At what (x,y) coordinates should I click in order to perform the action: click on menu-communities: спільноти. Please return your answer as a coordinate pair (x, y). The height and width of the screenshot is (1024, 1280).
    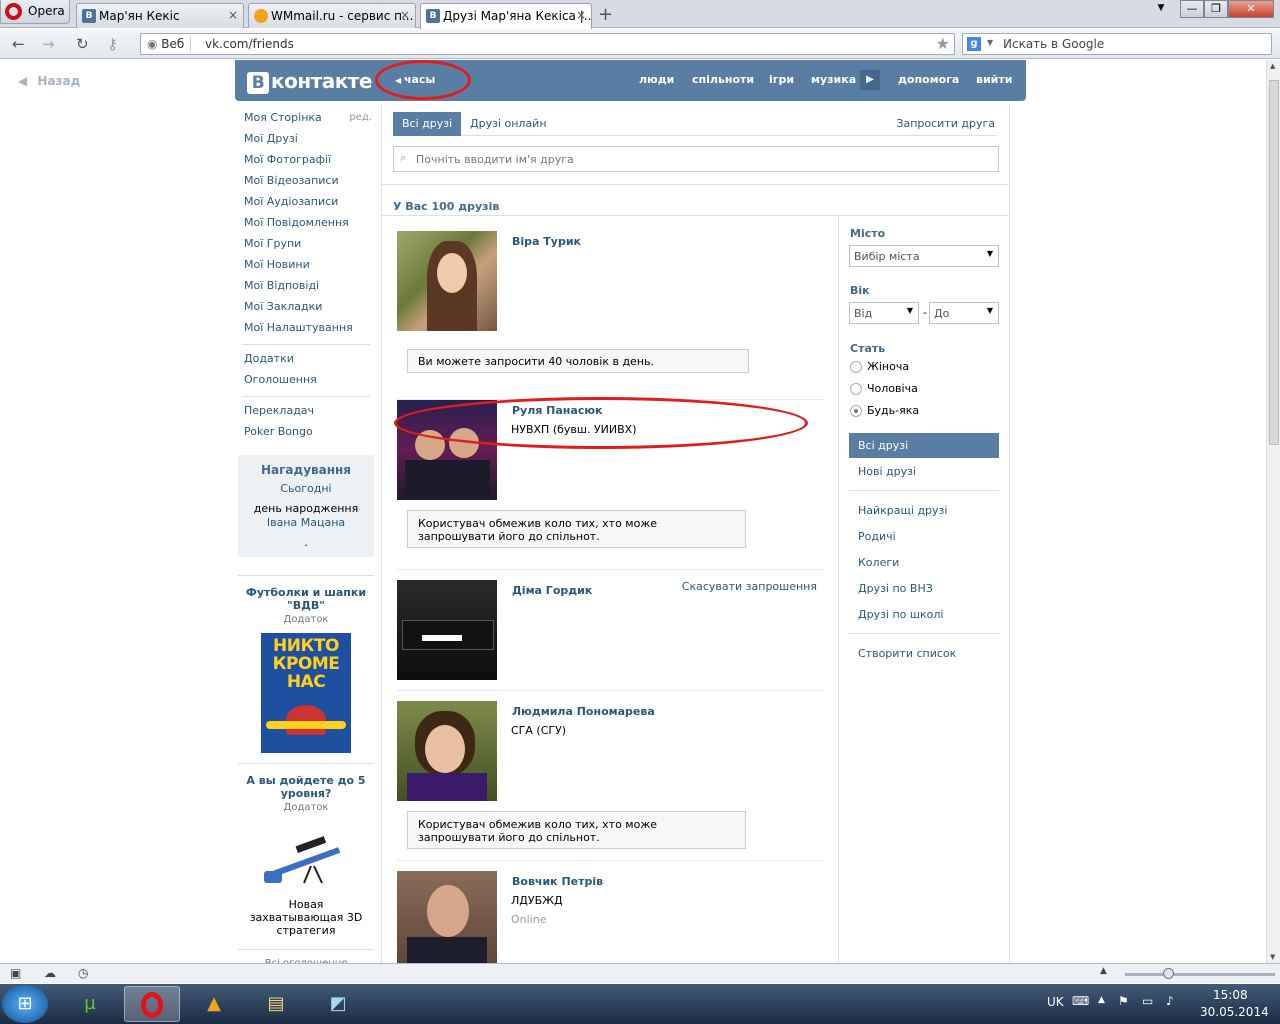
    Looking at the image, I should click on (723, 79).